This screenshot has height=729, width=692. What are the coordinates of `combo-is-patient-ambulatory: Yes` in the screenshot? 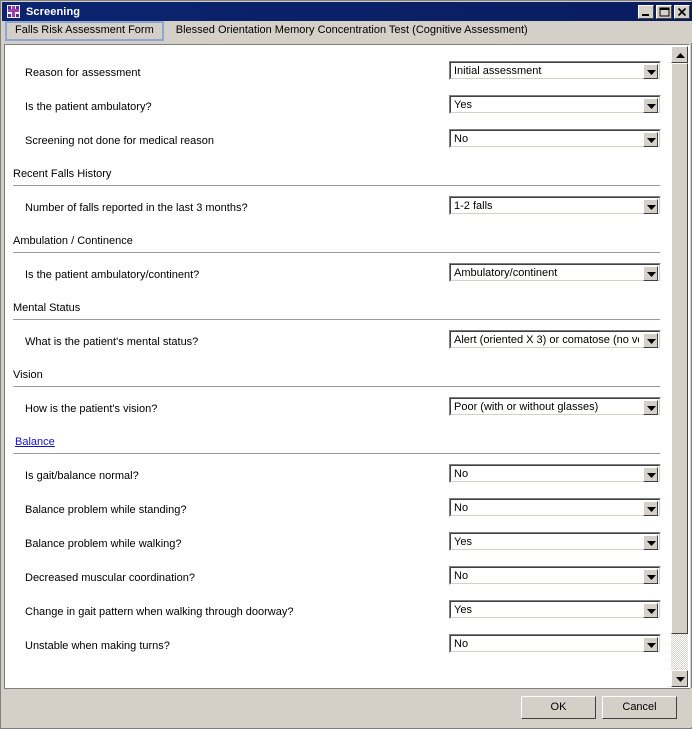 It's located at (555, 104).